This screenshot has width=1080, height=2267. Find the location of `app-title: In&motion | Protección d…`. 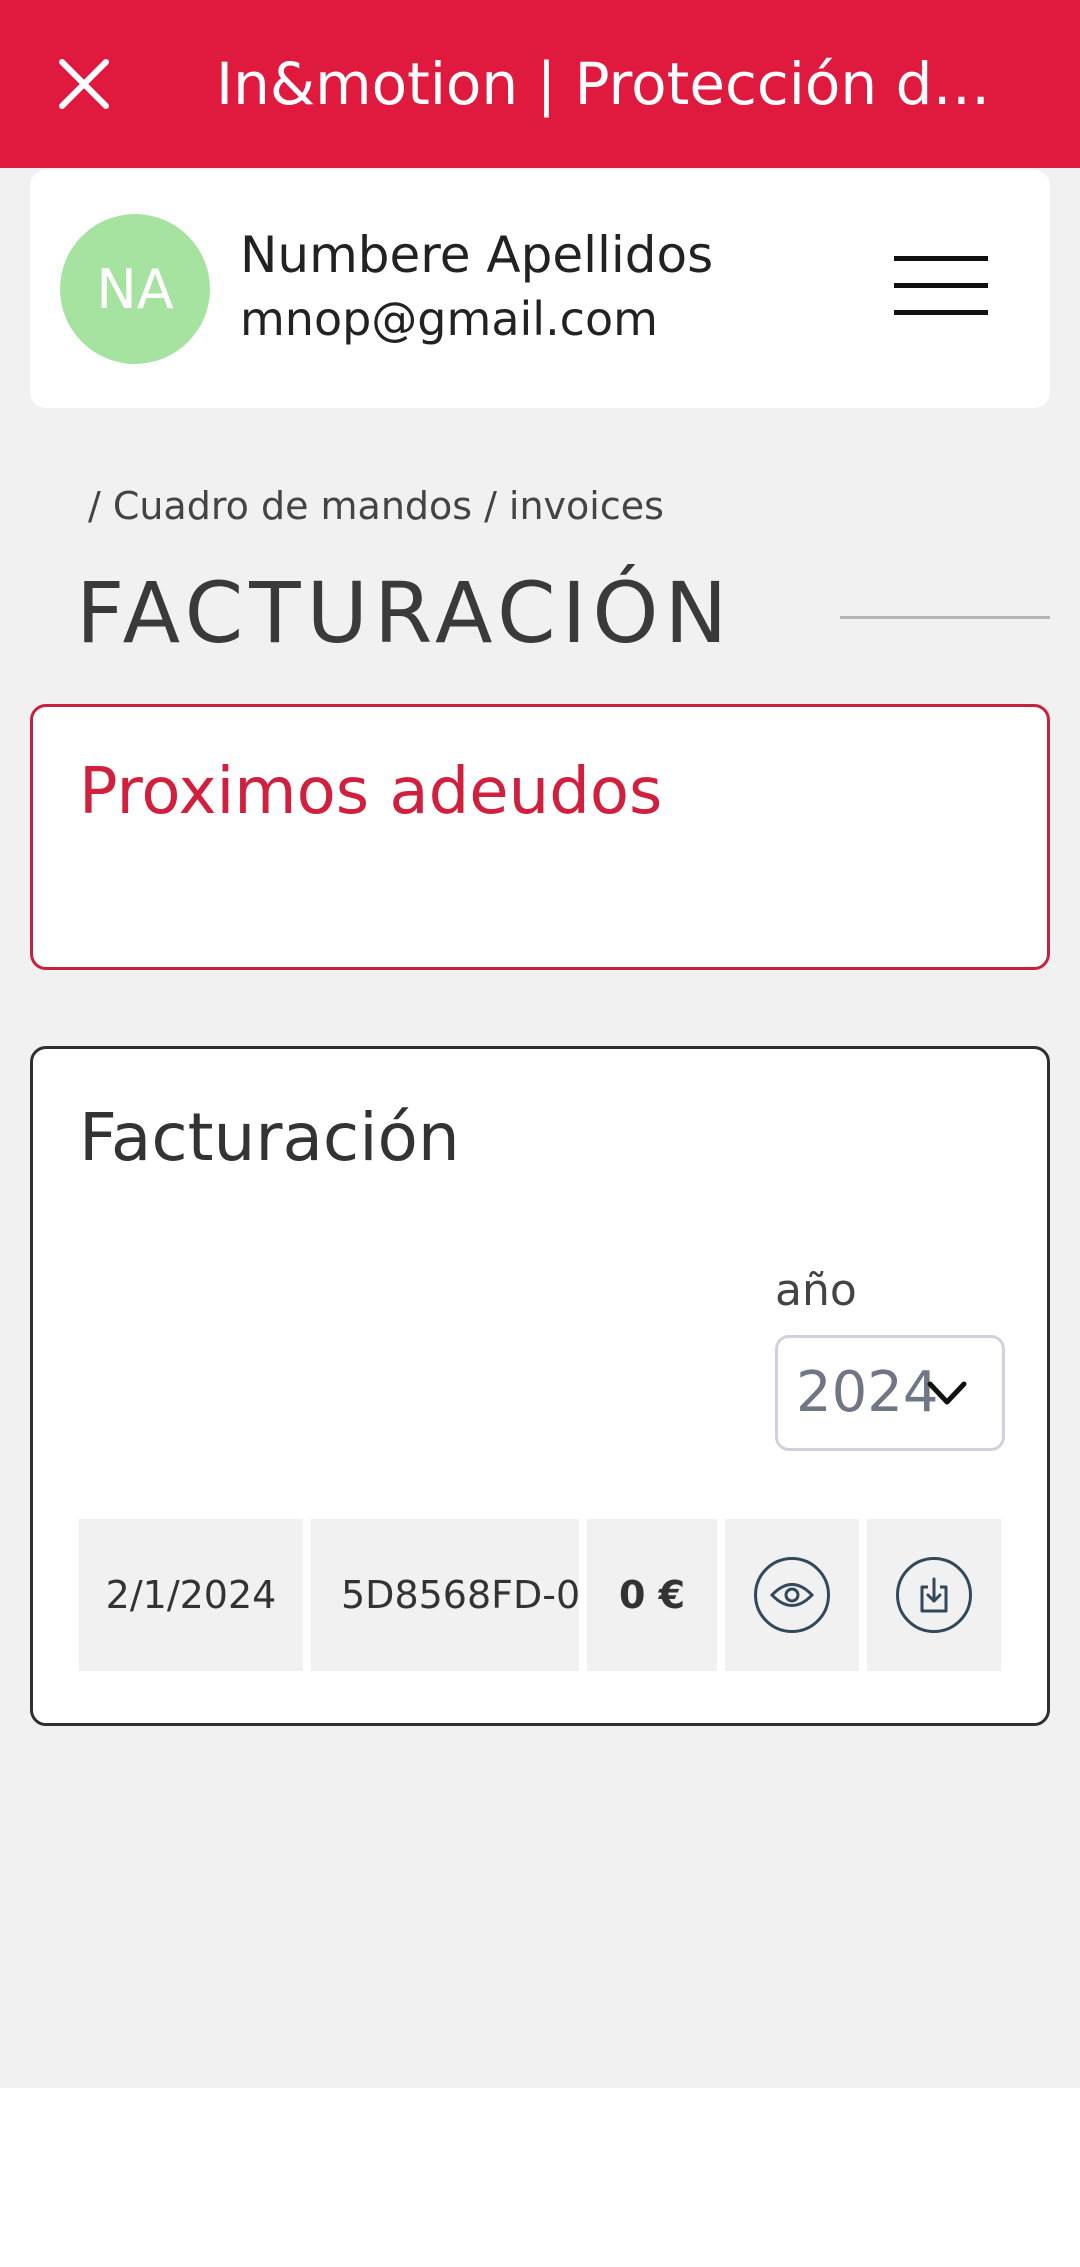

app-title: In&motion | Protección d… is located at coordinates (603, 84).